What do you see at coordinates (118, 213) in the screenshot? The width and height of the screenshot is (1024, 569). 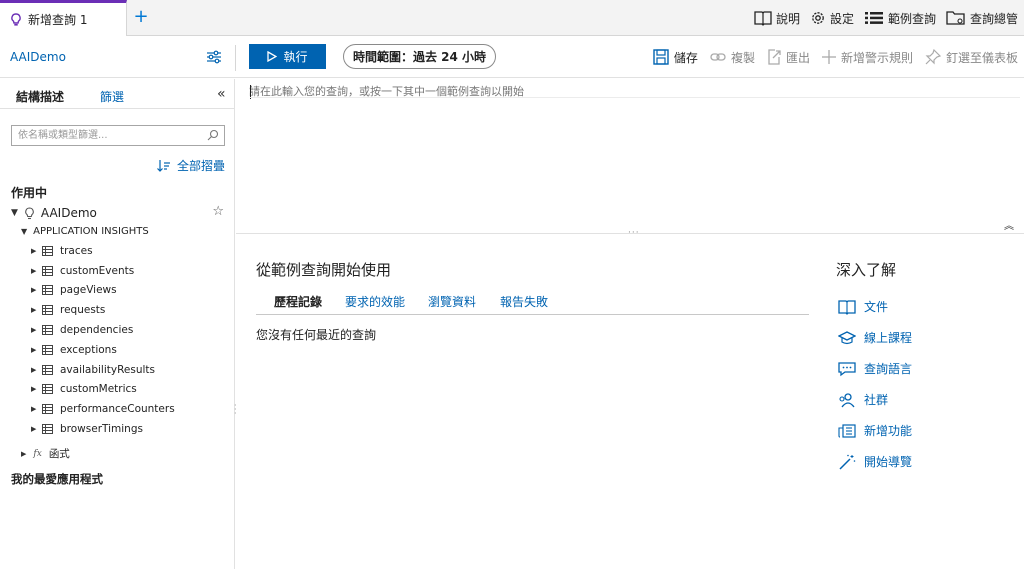 I see `app-tree-node: ▼ AAIDemo ☆` at bounding box center [118, 213].